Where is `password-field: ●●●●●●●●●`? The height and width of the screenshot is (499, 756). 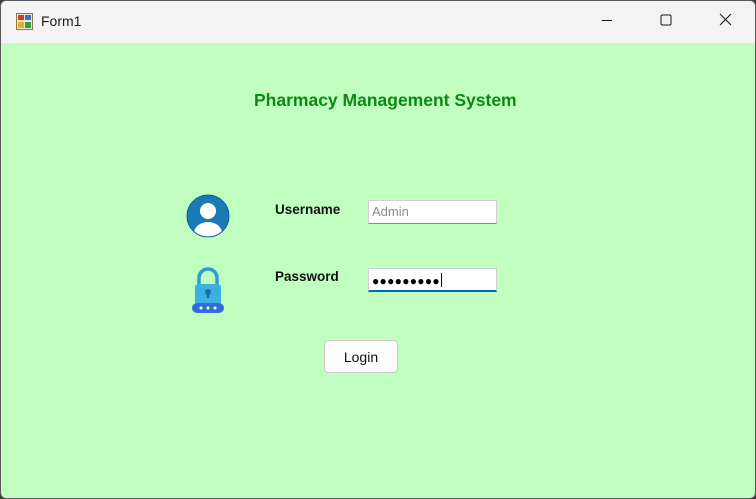 password-field: ●●●●●●●●● is located at coordinates (432, 280).